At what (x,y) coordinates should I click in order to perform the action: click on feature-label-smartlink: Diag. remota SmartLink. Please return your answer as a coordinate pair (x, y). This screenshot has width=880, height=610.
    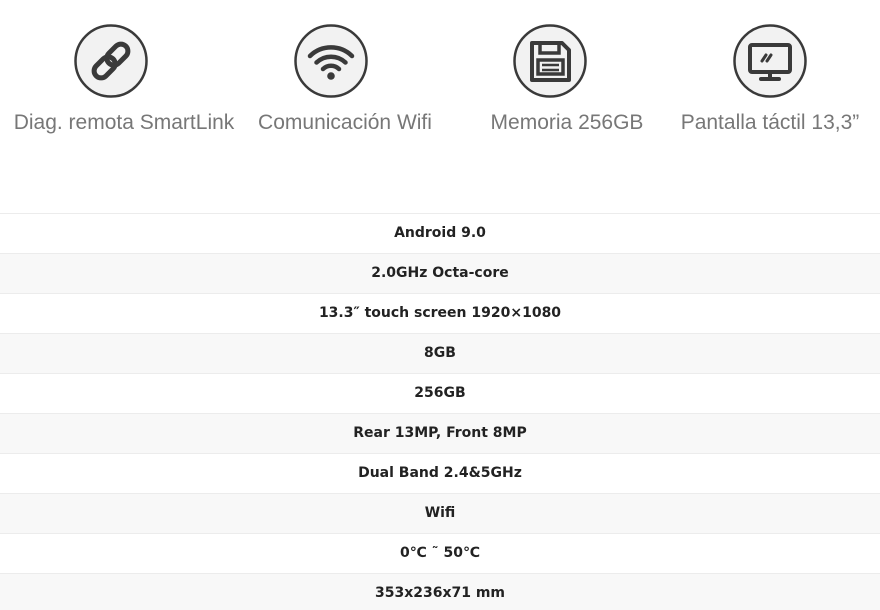
    Looking at the image, I should click on (124, 122).